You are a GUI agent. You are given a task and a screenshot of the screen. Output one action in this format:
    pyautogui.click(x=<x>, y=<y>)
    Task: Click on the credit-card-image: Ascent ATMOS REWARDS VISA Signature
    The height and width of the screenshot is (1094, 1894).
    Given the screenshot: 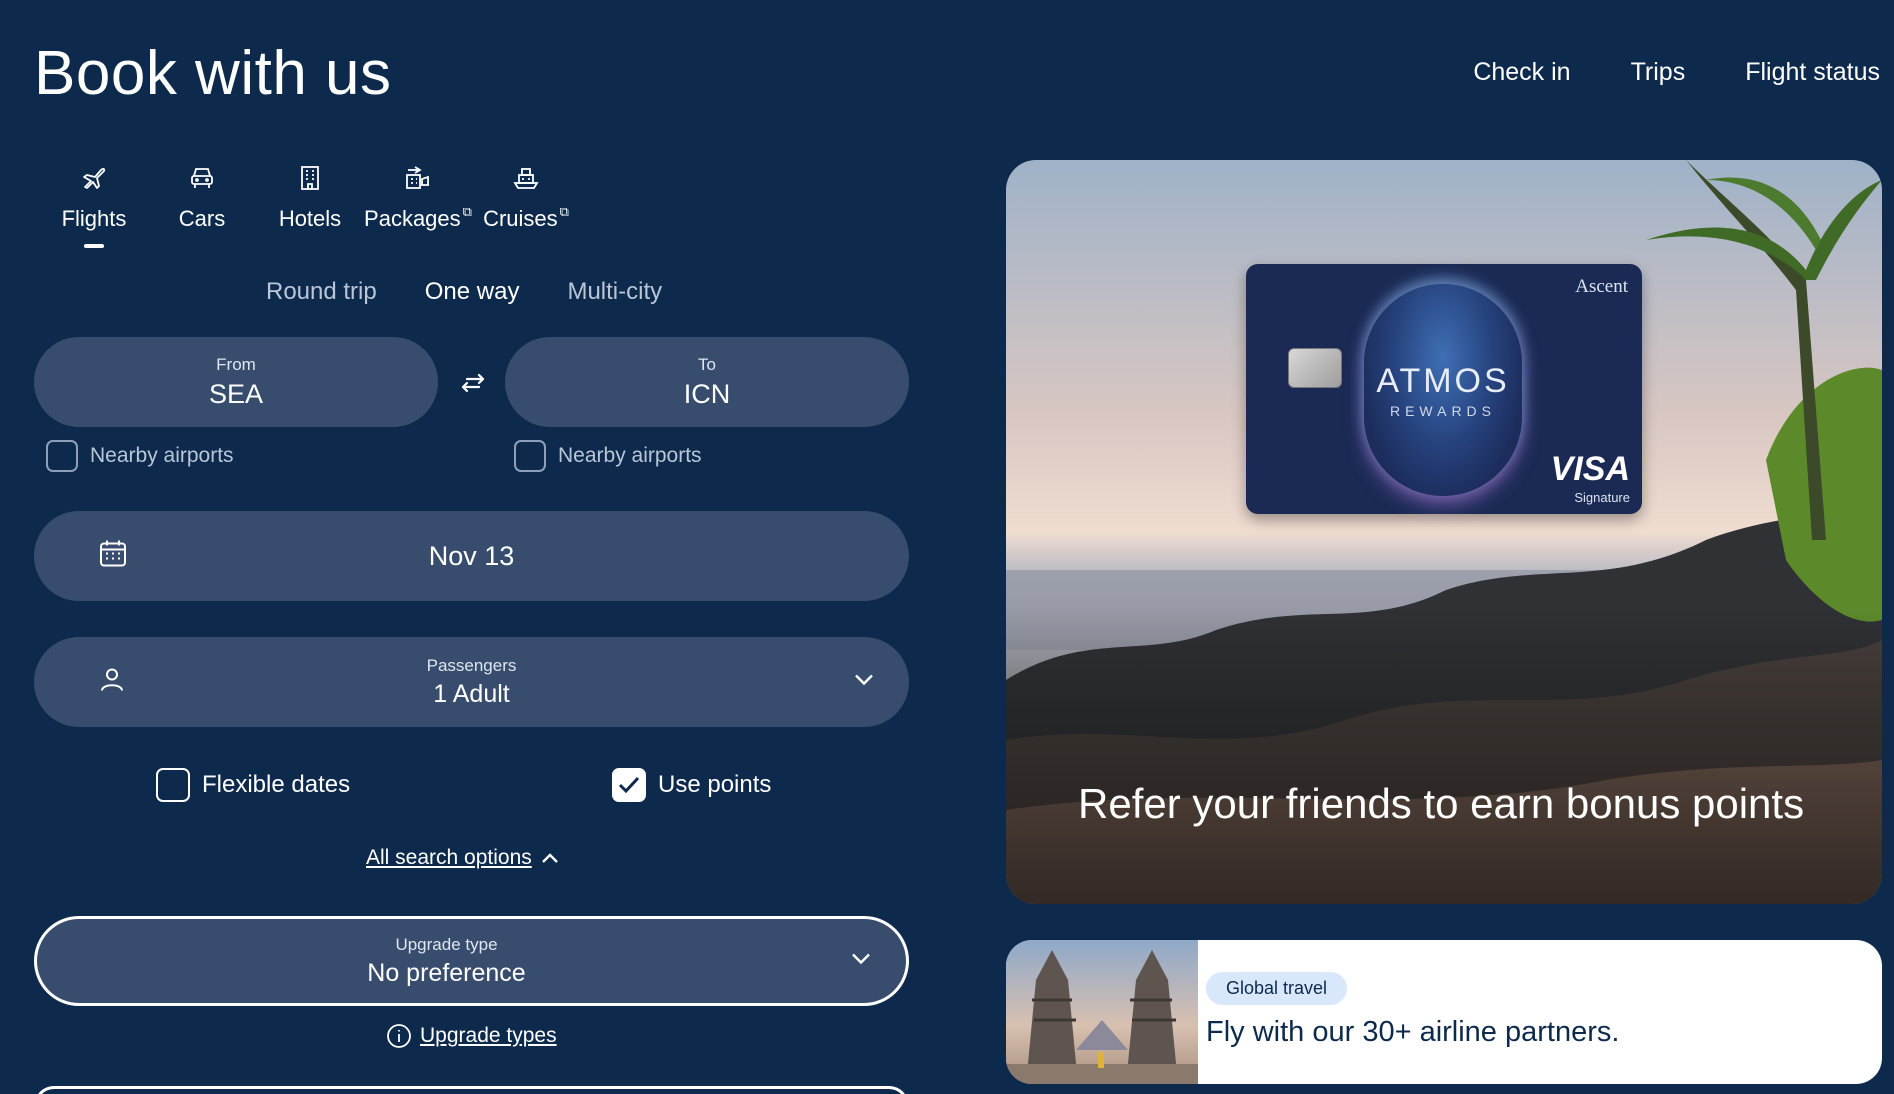 What is the action you would take?
    pyautogui.click(x=1444, y=389)
    